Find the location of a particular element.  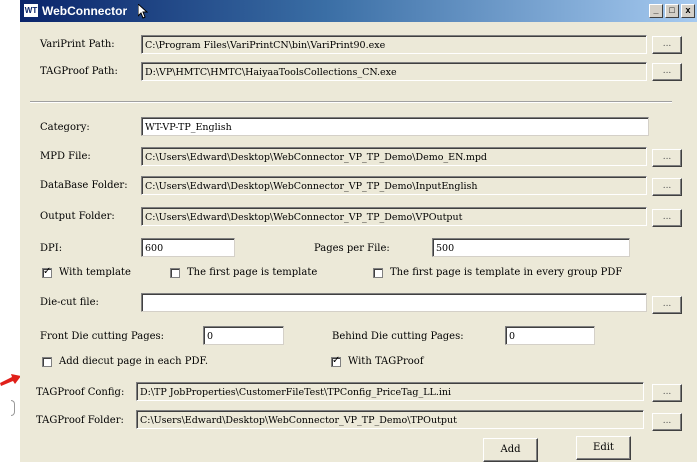

diecut-file-label: Die-cut file: is located at coordinates (69, 302).